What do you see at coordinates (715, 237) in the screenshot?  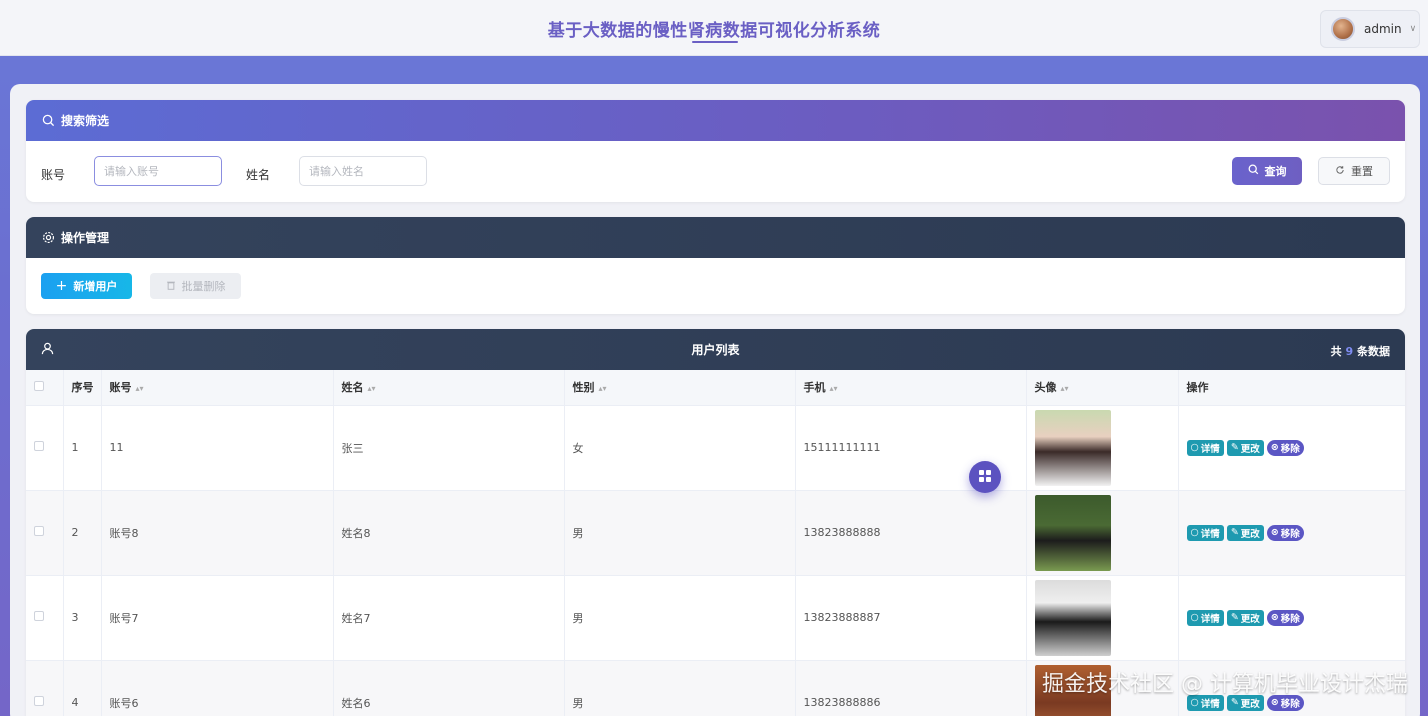 I see `operations-card-header: 操作管理` at bounding box center [715, 237].